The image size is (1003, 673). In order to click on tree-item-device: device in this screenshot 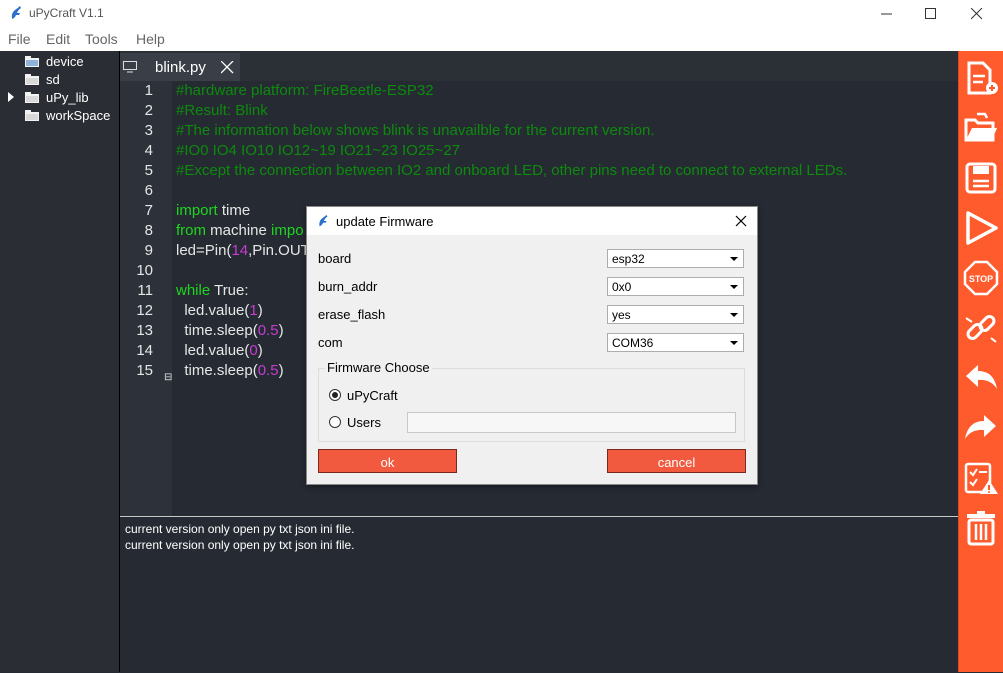, I will do `click(59, 61)`.